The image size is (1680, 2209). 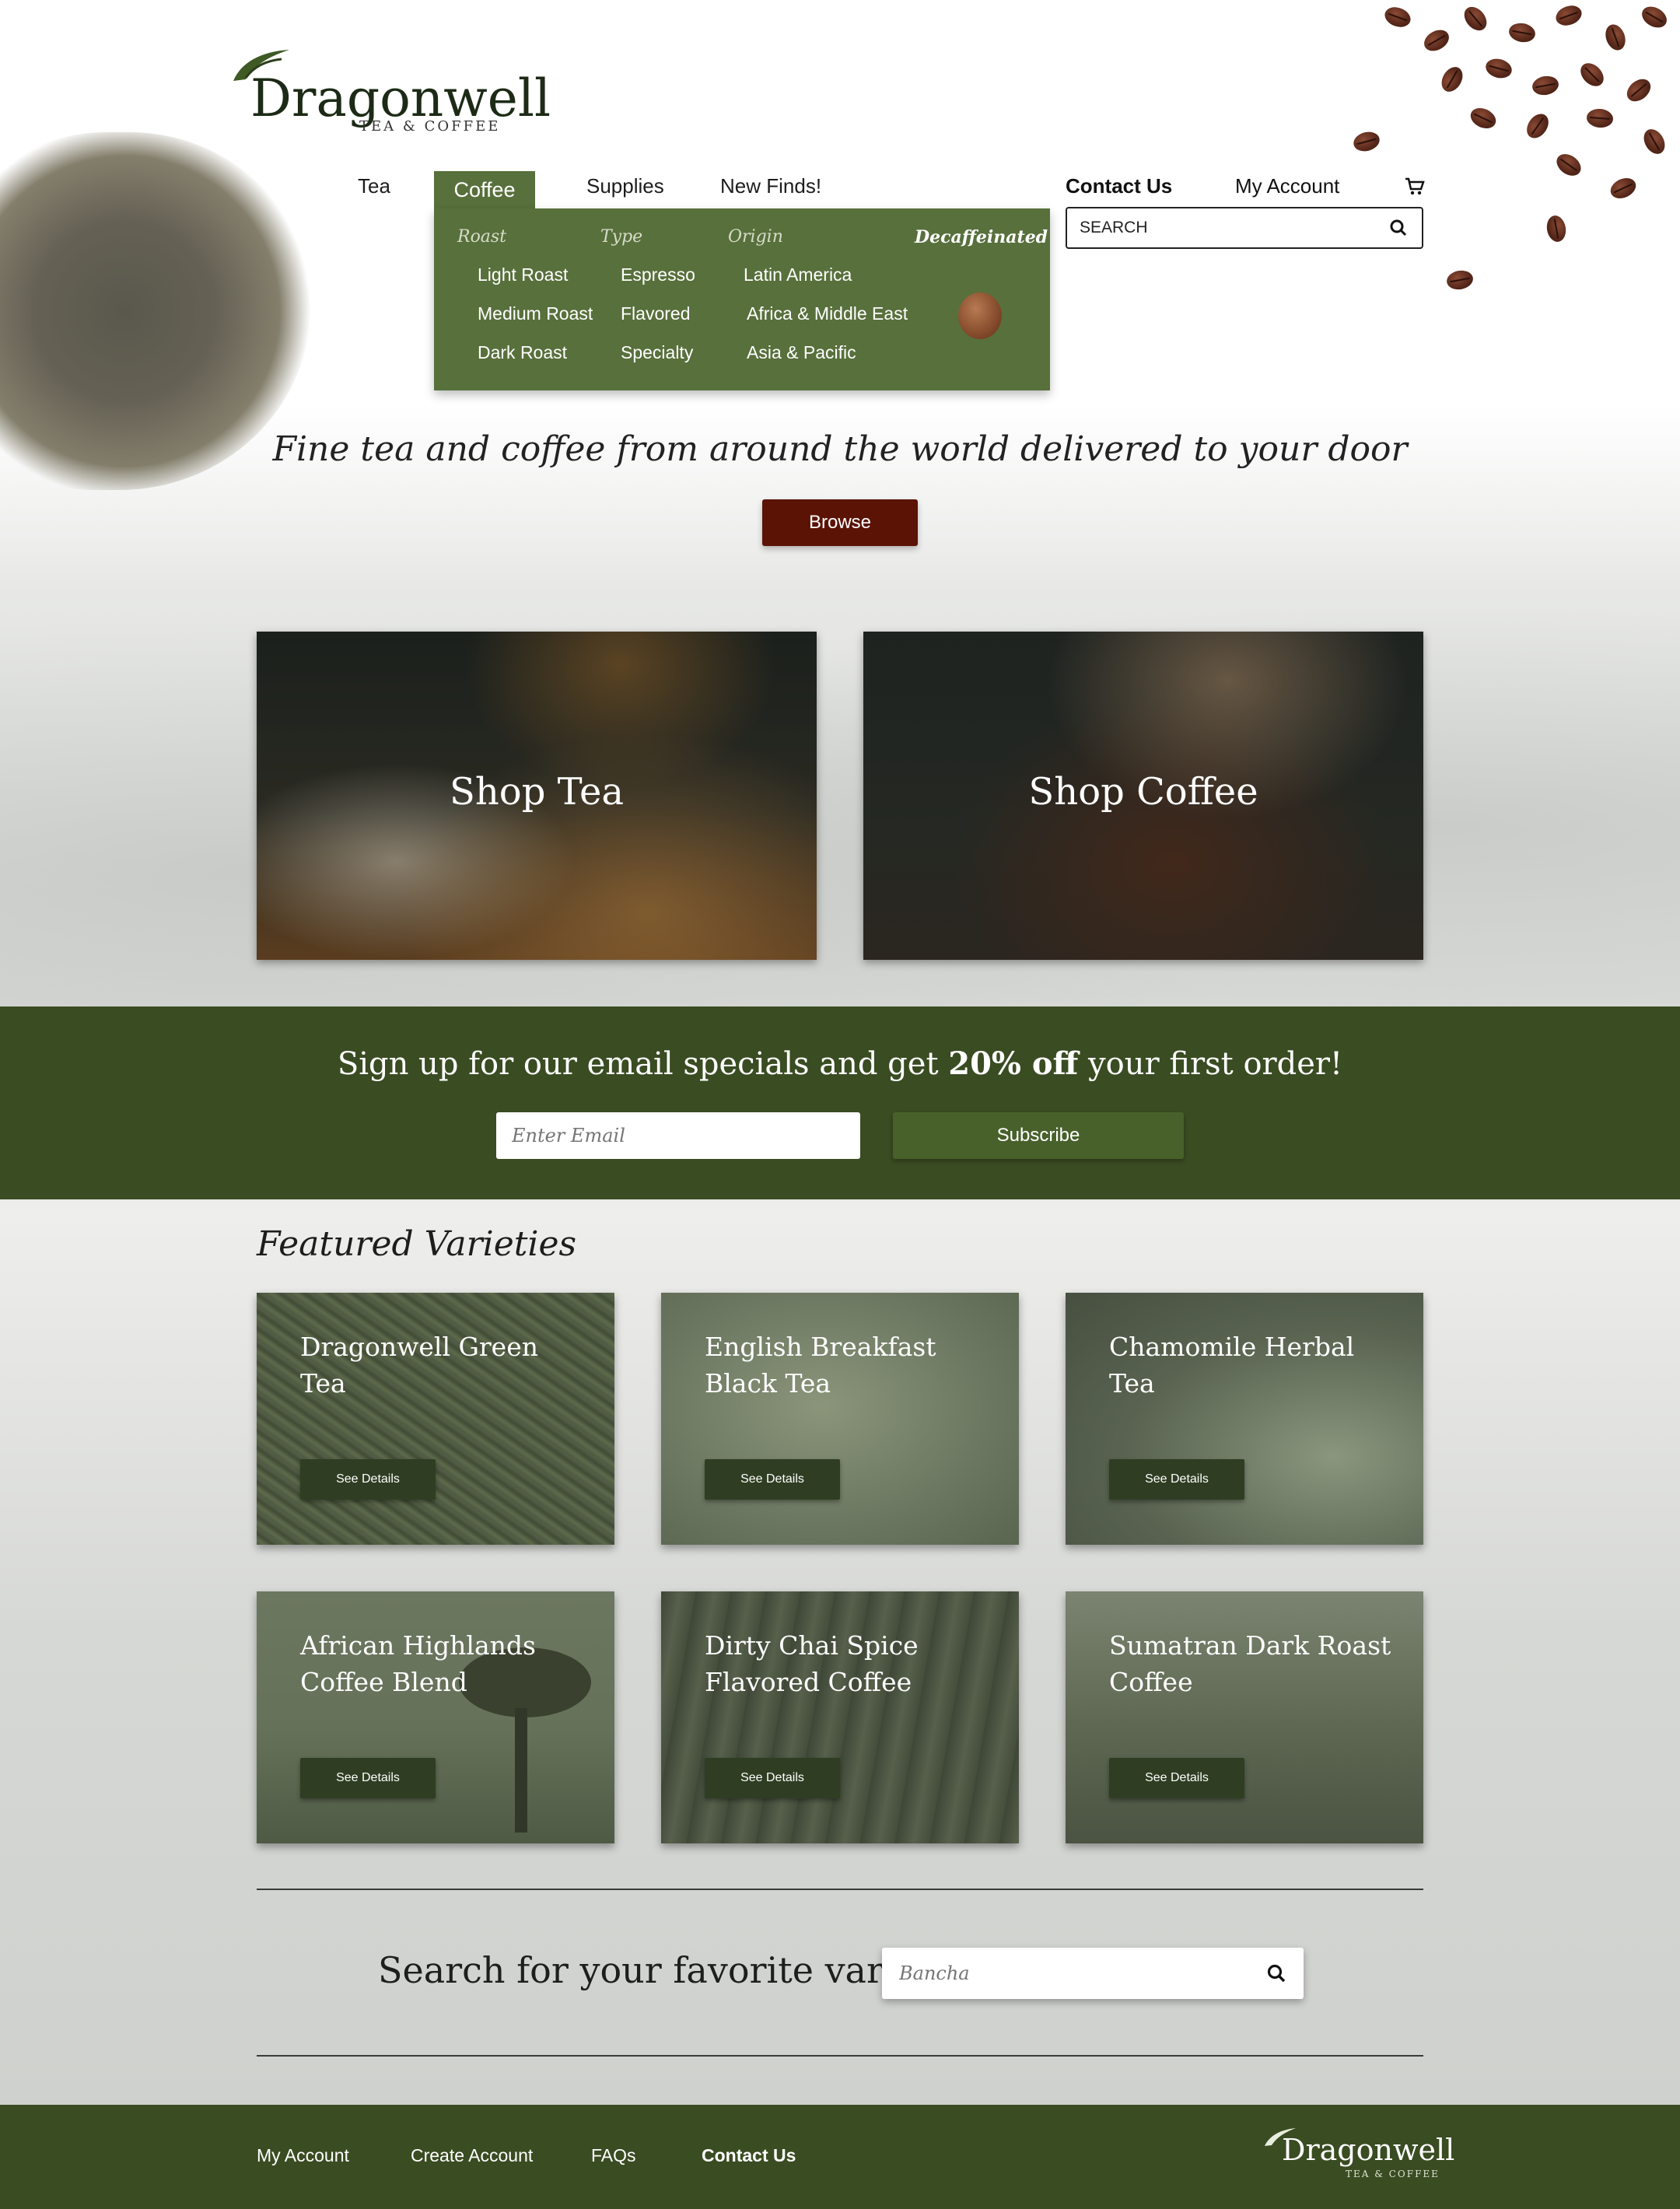 I want to click on shop-tea-tile: Shop Tea, so click(x=537, y=796).